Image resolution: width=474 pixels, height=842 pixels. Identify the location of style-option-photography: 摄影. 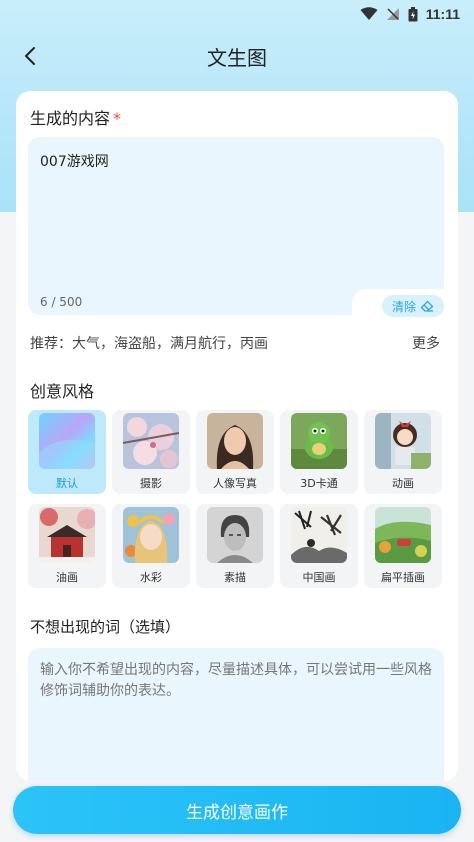
(151, 452).